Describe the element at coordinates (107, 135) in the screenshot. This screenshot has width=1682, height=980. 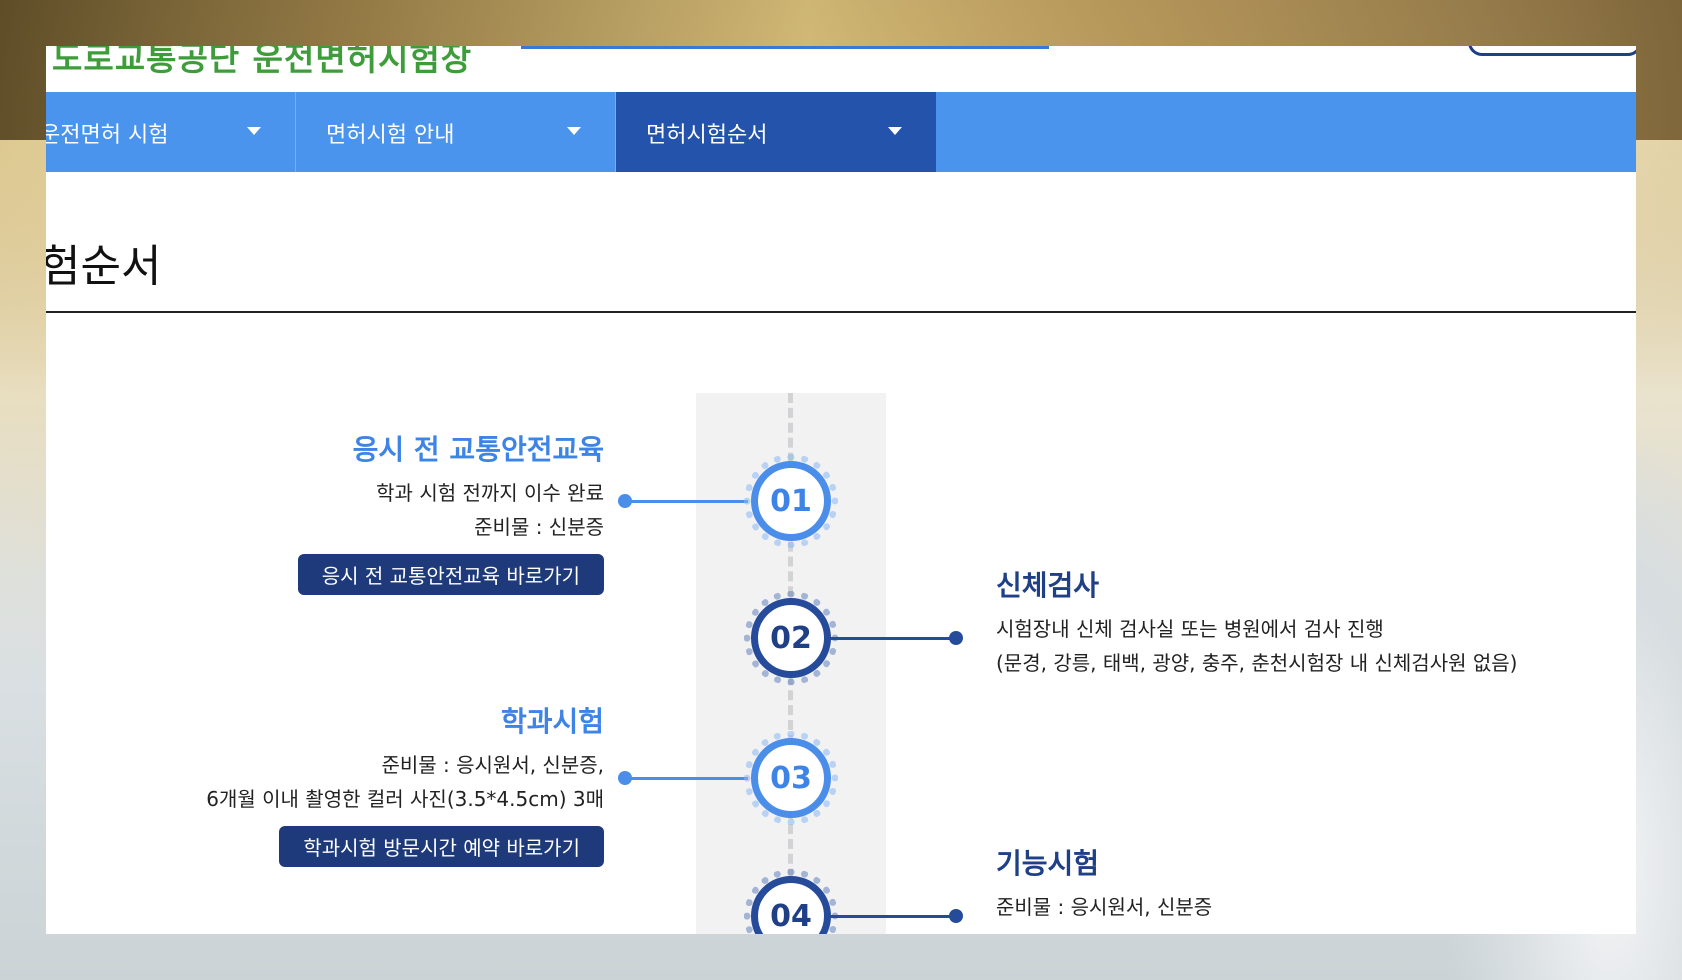
I see `nav-item-label: 운전면허 시험` at that location.